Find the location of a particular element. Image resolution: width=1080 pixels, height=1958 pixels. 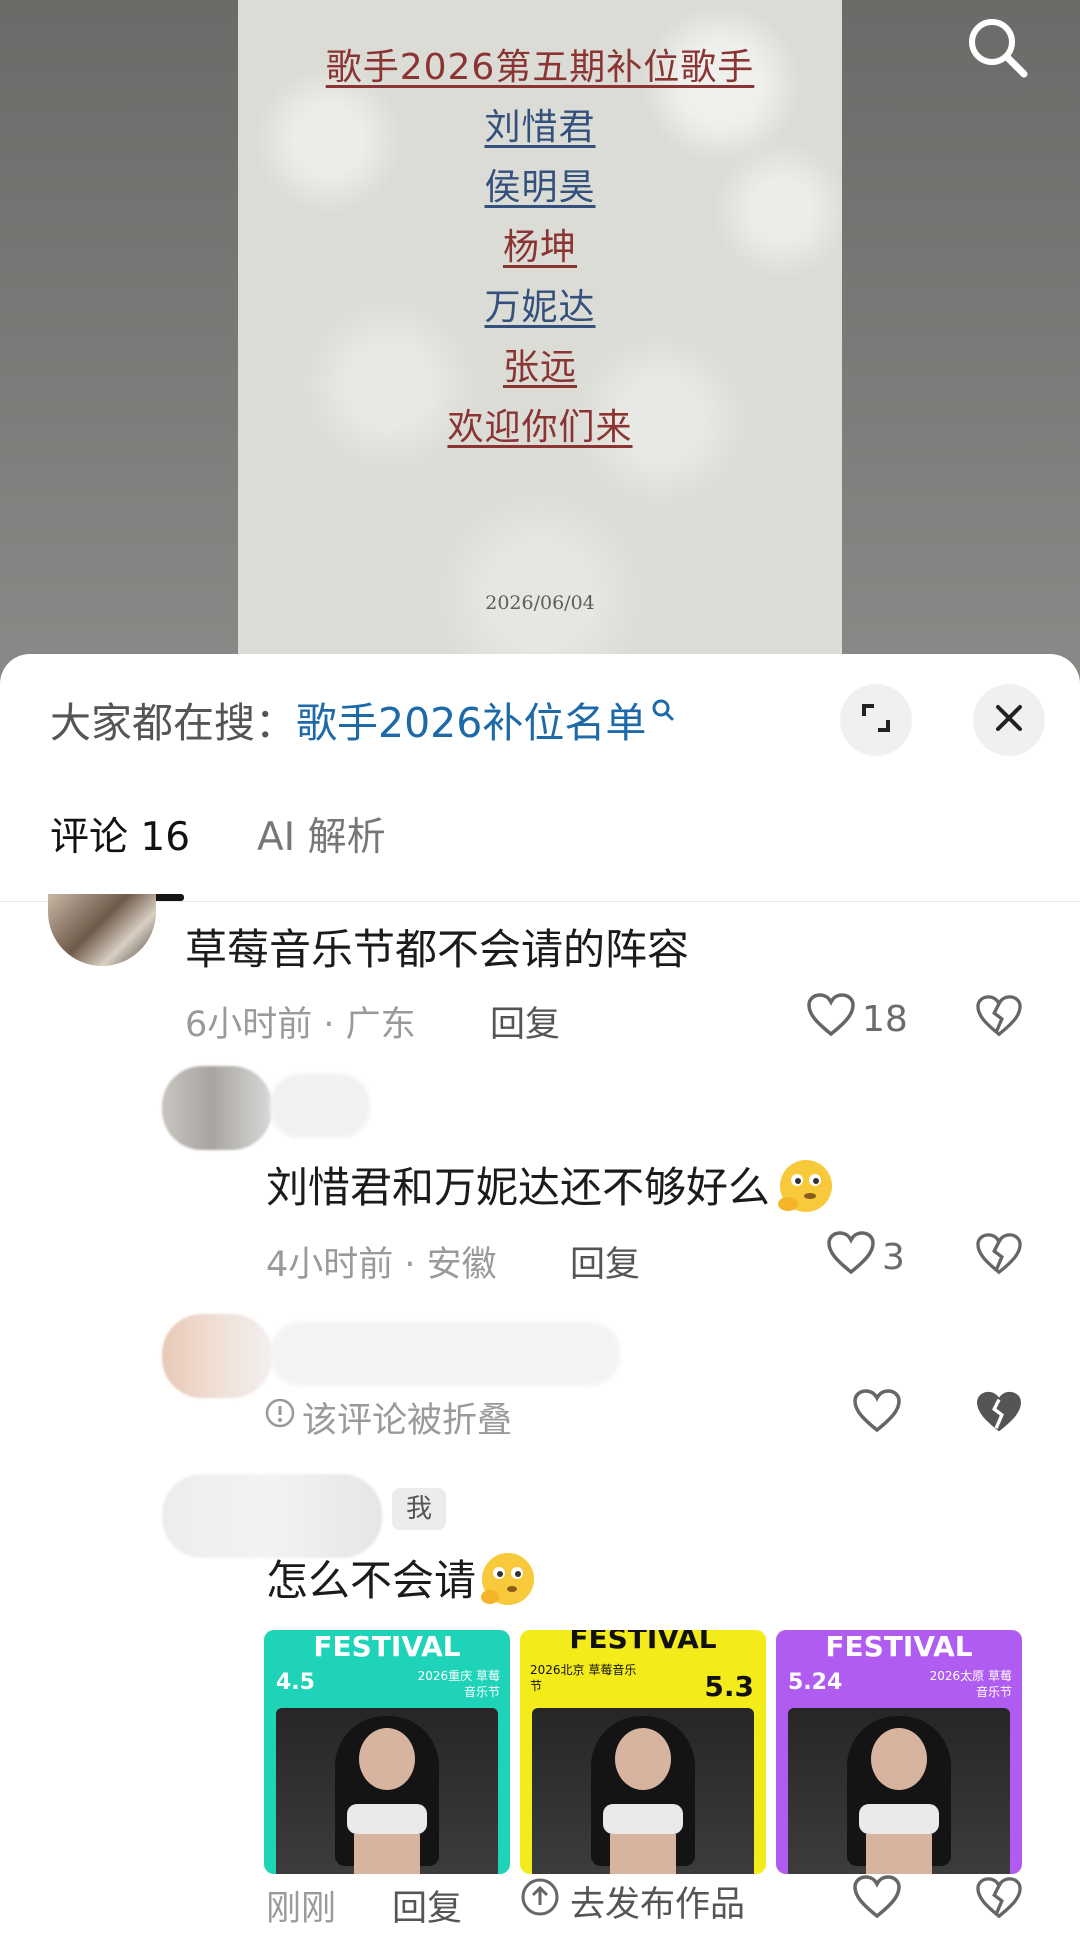

upload-icon is located at coordinates (540, 1901).